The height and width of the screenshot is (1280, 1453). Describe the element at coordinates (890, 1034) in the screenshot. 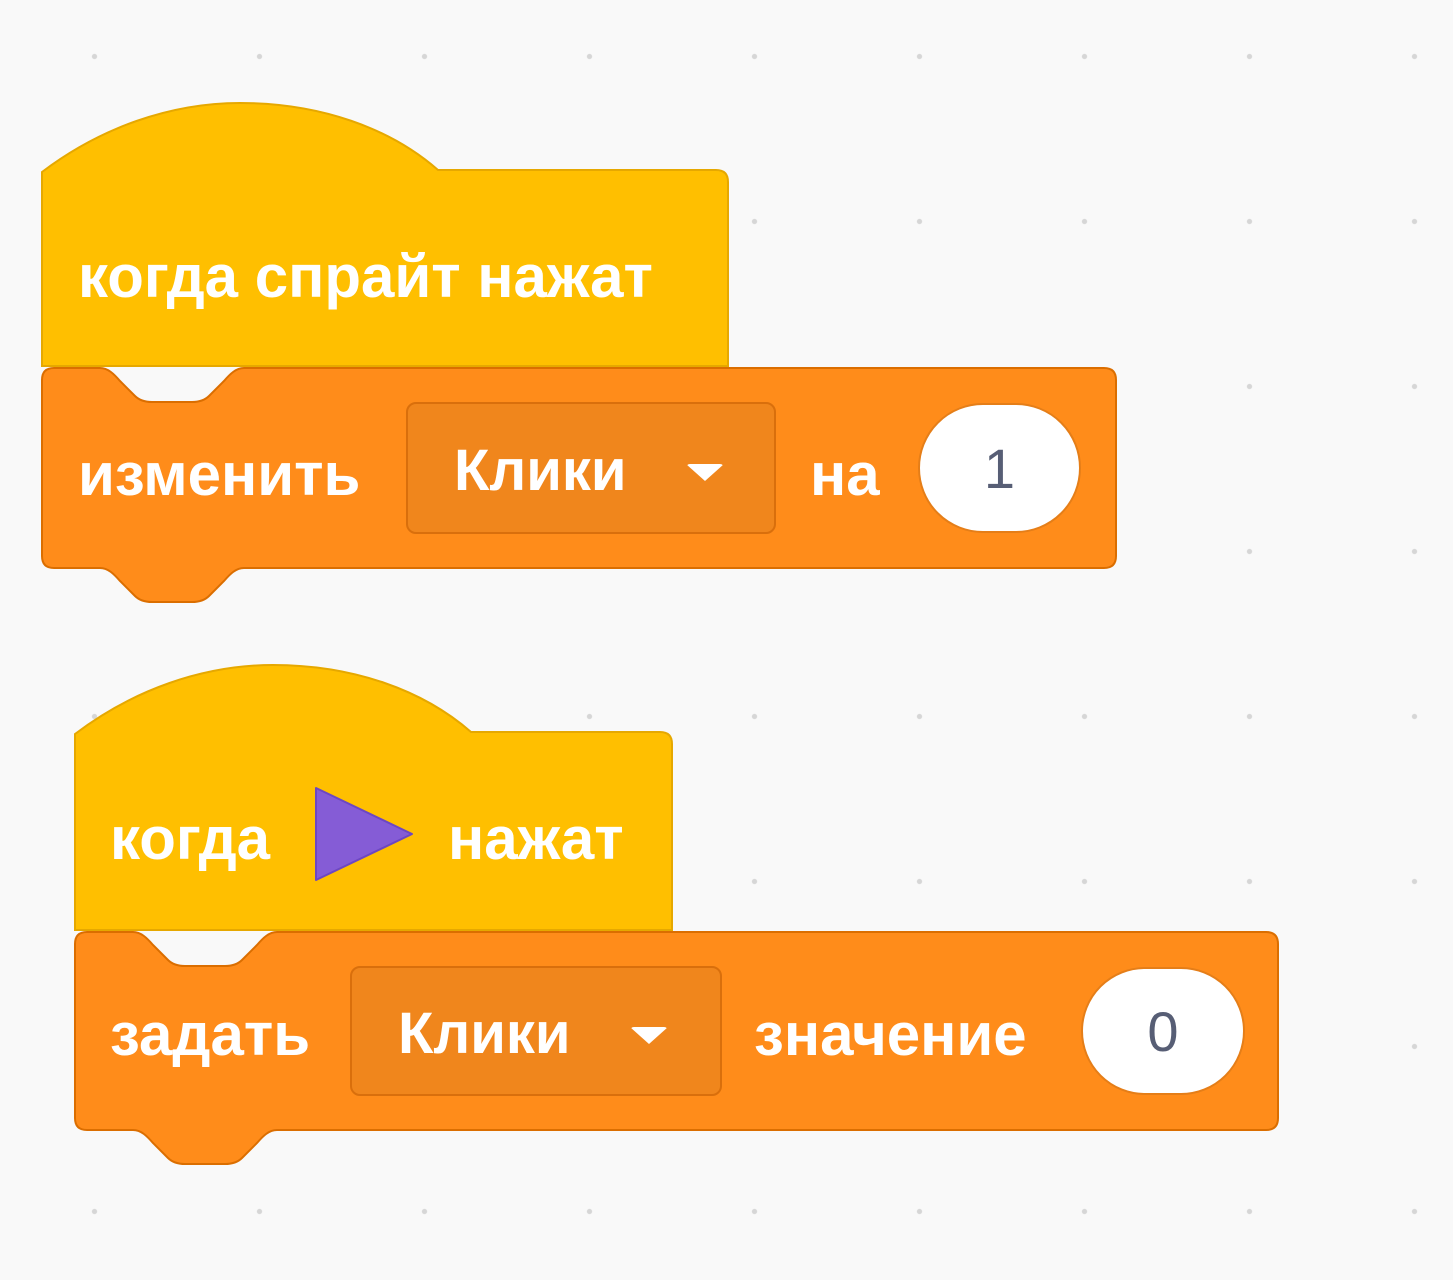

I see `value-label: значение` at that location.